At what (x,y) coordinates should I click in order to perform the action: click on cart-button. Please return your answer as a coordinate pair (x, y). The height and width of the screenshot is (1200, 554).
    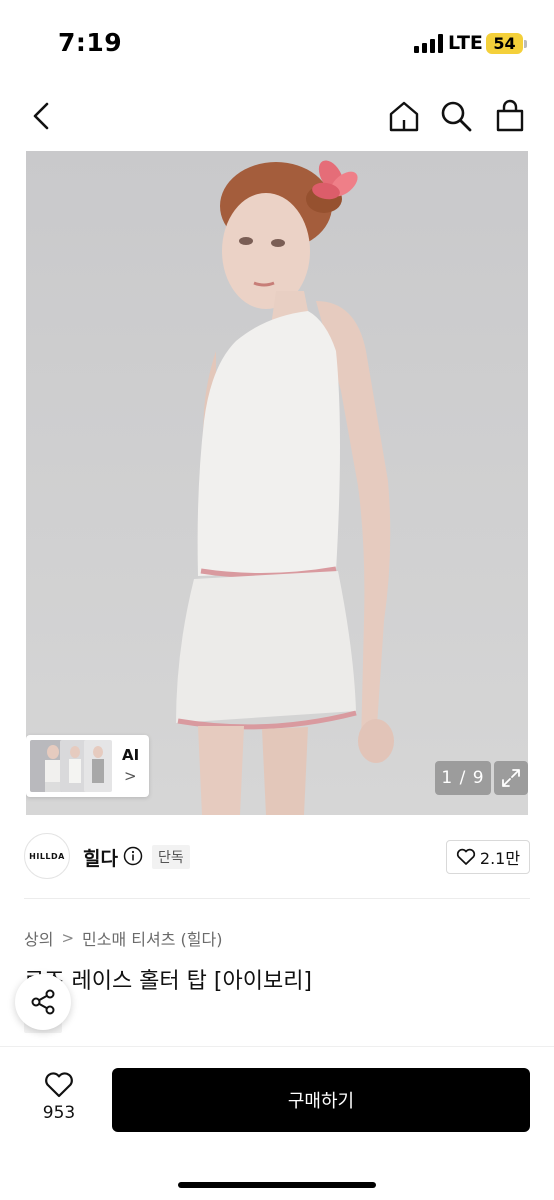
    Looking at the image, I should click on (510, 116).